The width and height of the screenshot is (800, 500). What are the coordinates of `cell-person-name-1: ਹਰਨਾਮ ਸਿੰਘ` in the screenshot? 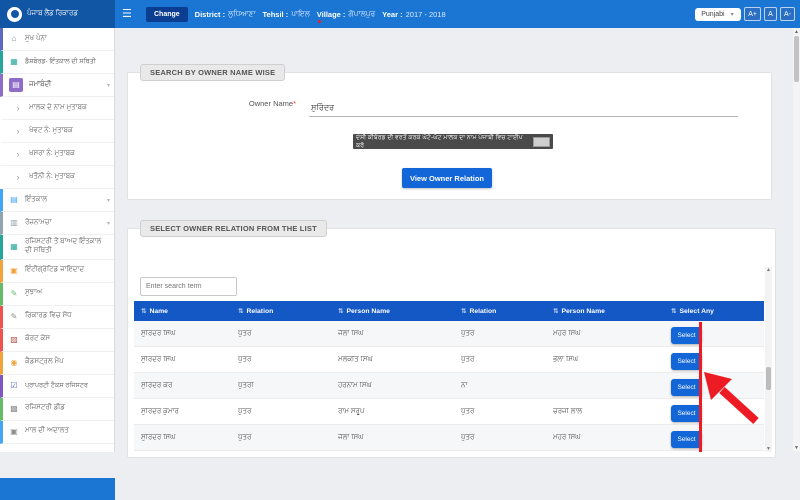 It's located at (355, 385).